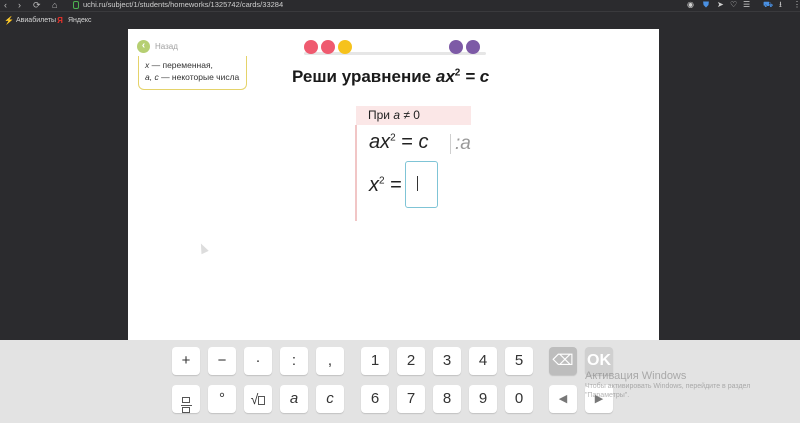 This screenshot has height=423, width=800. I want to click on shield-icon: ⛊, so click(706, 5).